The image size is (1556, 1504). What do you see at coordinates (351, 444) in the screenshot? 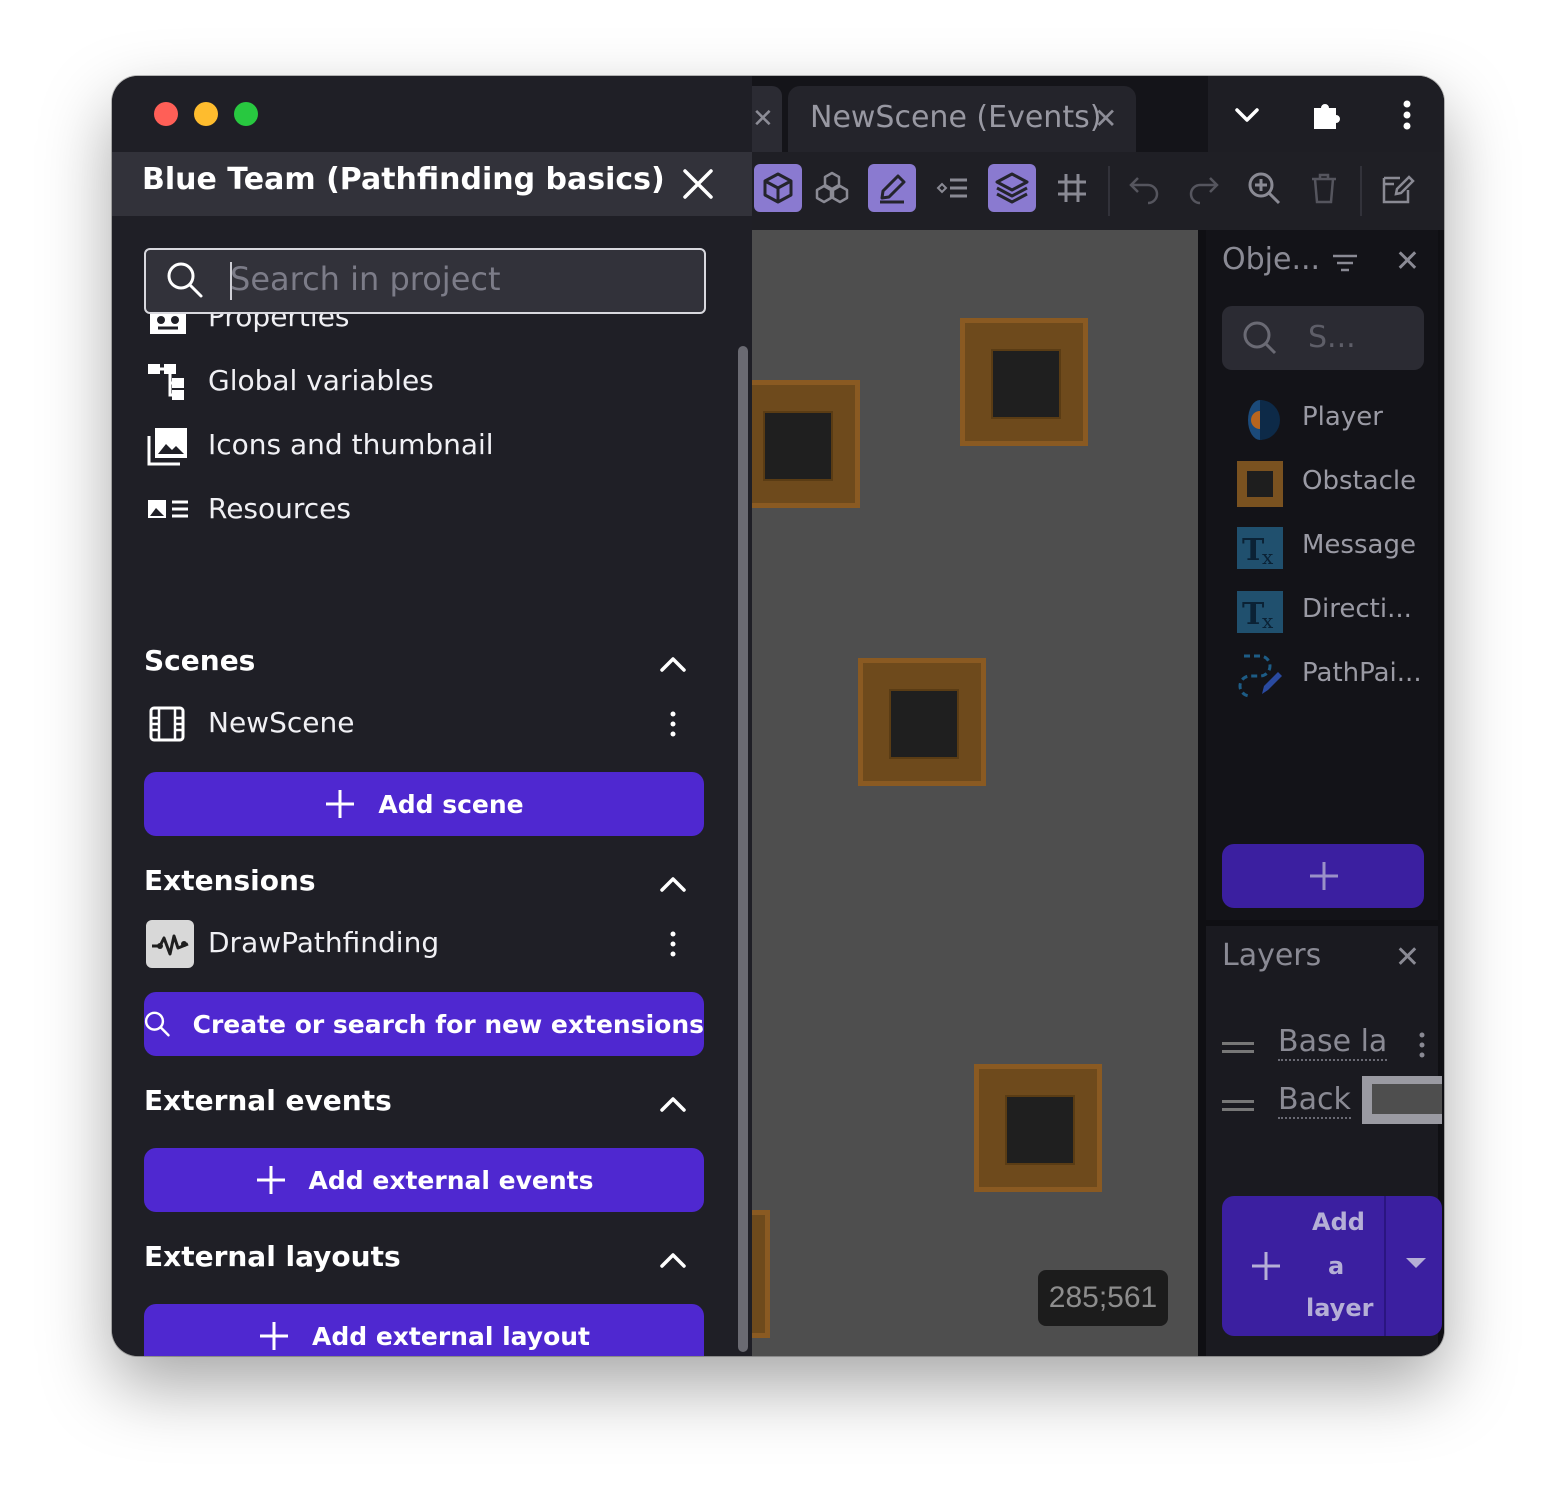
I see `menu-item-label: Icons and thumbnail` at bounding box center [351, 444].